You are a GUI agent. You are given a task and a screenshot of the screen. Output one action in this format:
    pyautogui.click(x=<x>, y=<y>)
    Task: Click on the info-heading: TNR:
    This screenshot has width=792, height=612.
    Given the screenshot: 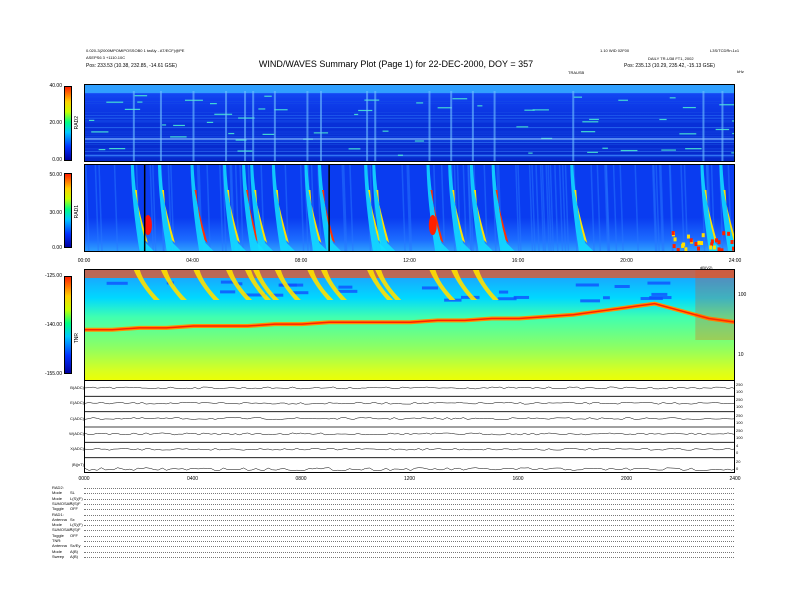 What is the action you would take?
    pyautogui.click(x=57, y=540)
    